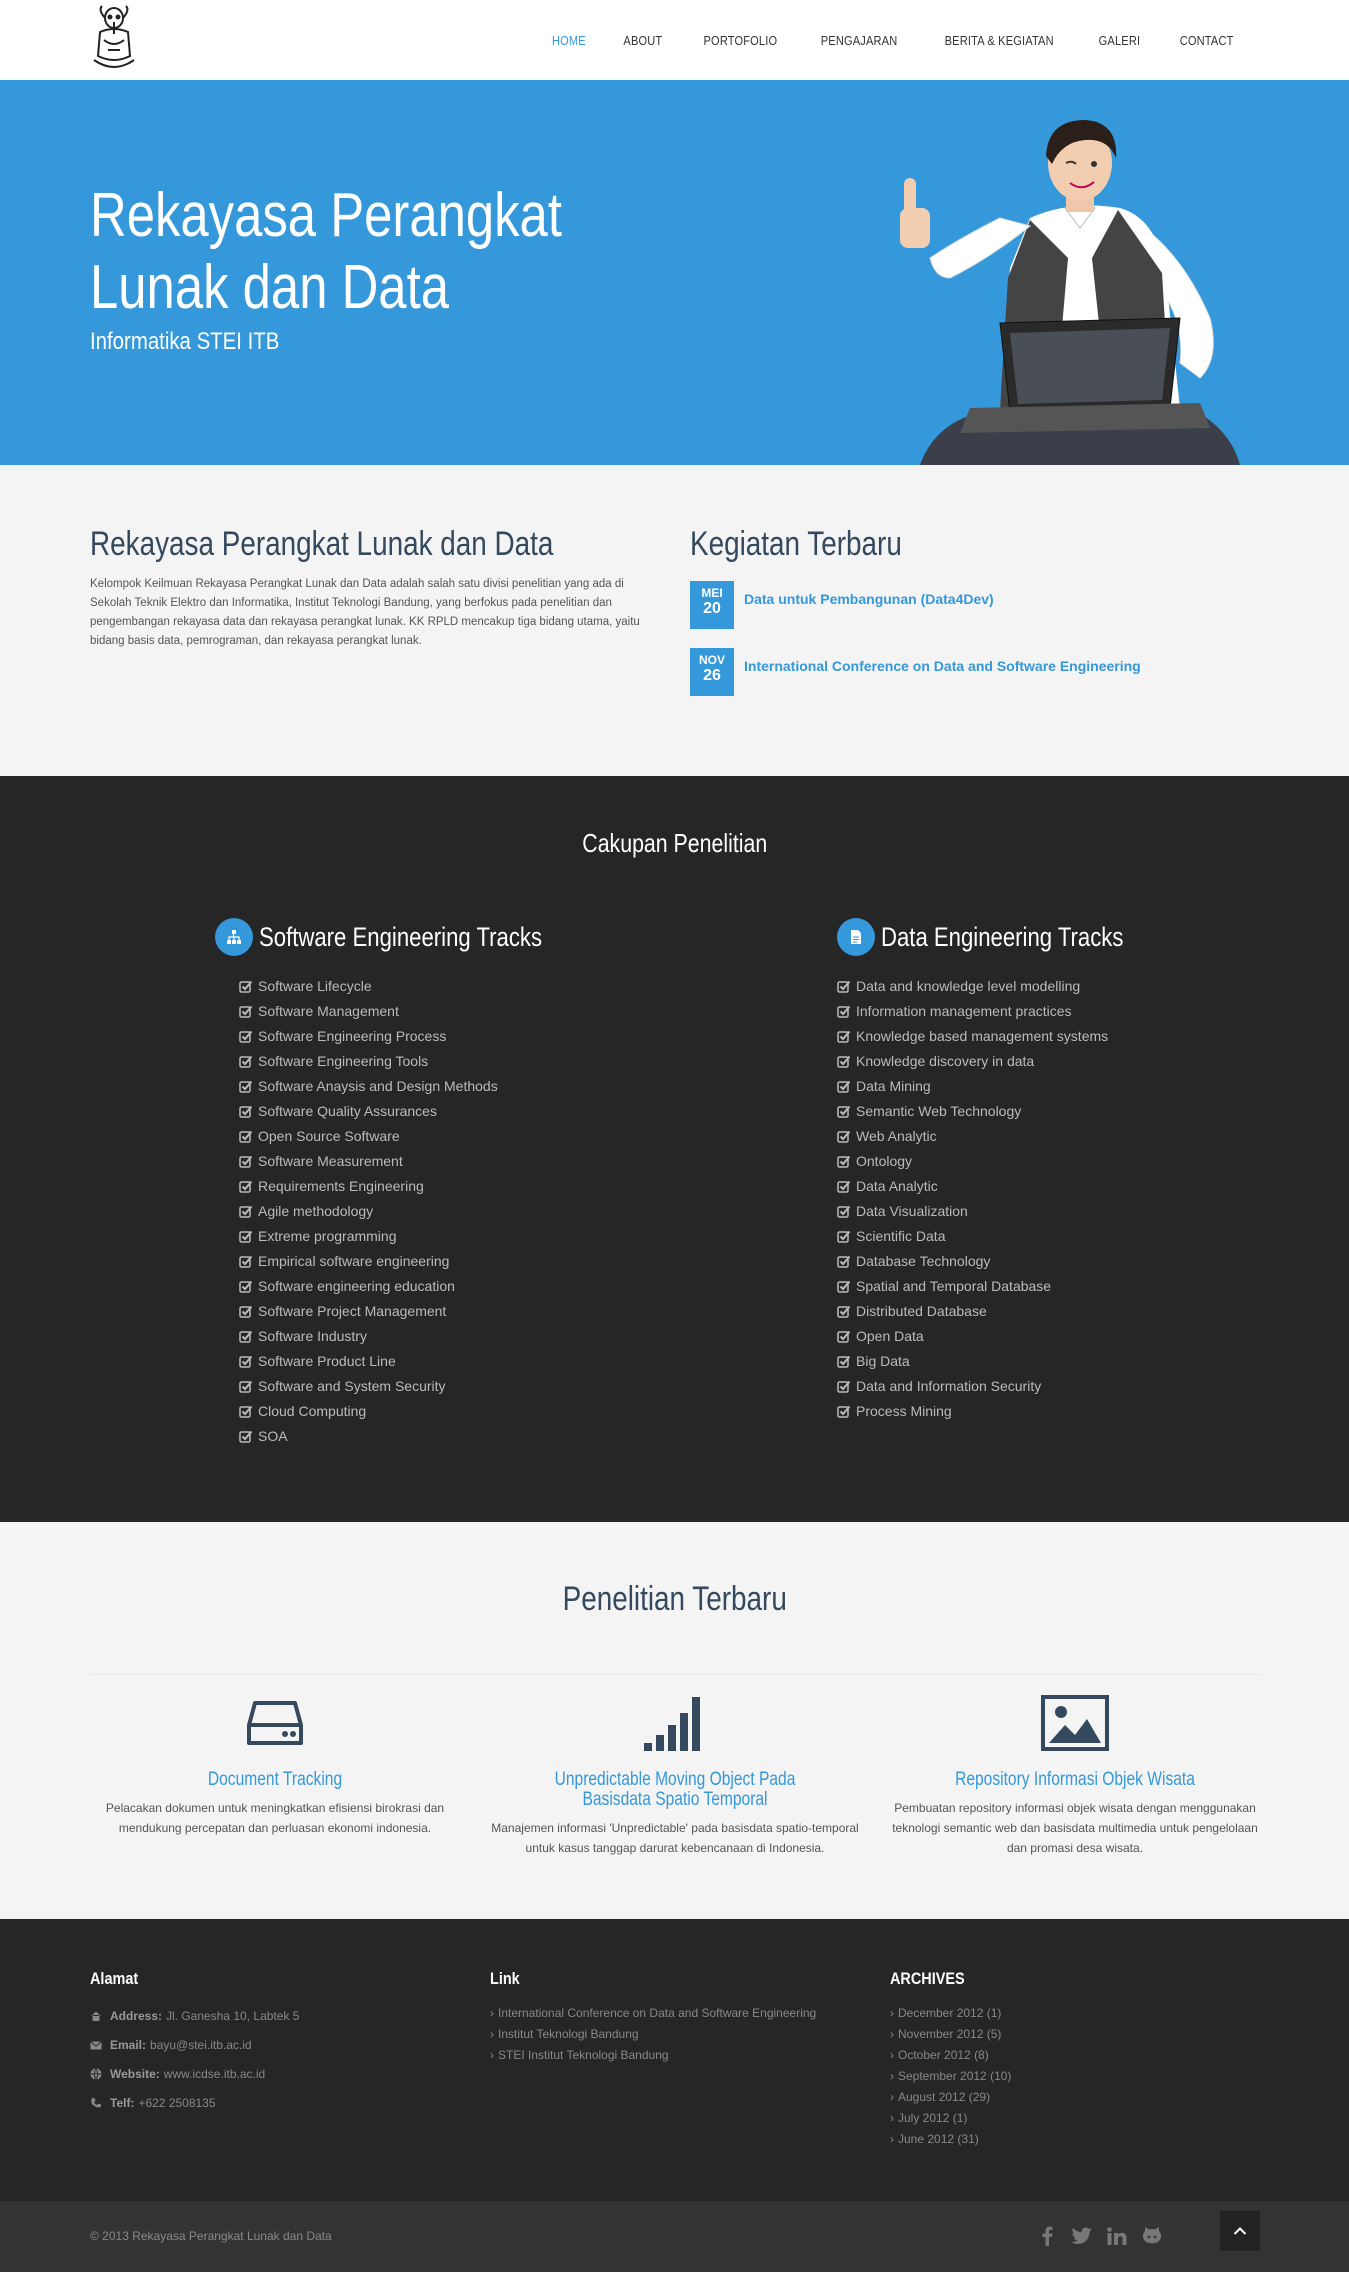 Image resolution: width=1349 pixels, height=2272 pixels. Describe the element at coordinates (923, 1261) in the screenshot. I see `track-item-label: Database Technology` at that location.